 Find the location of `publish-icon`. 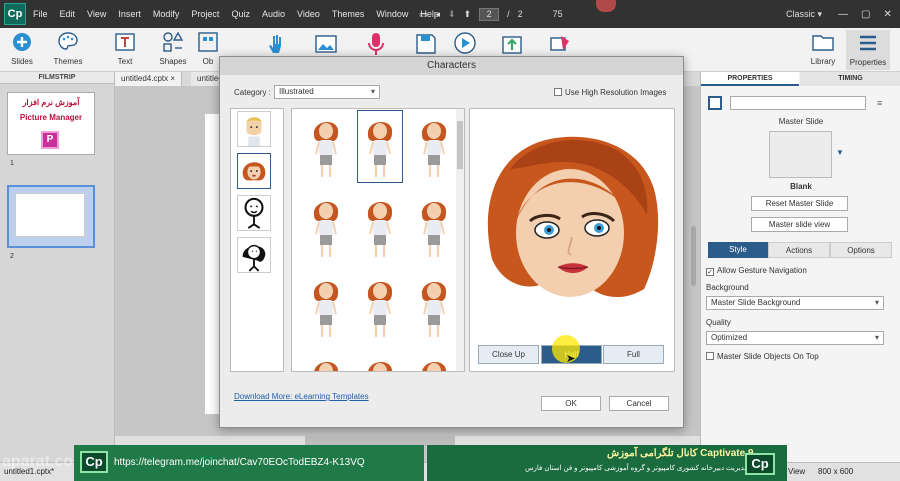

publish-icon is located at coordinates (512, 44).